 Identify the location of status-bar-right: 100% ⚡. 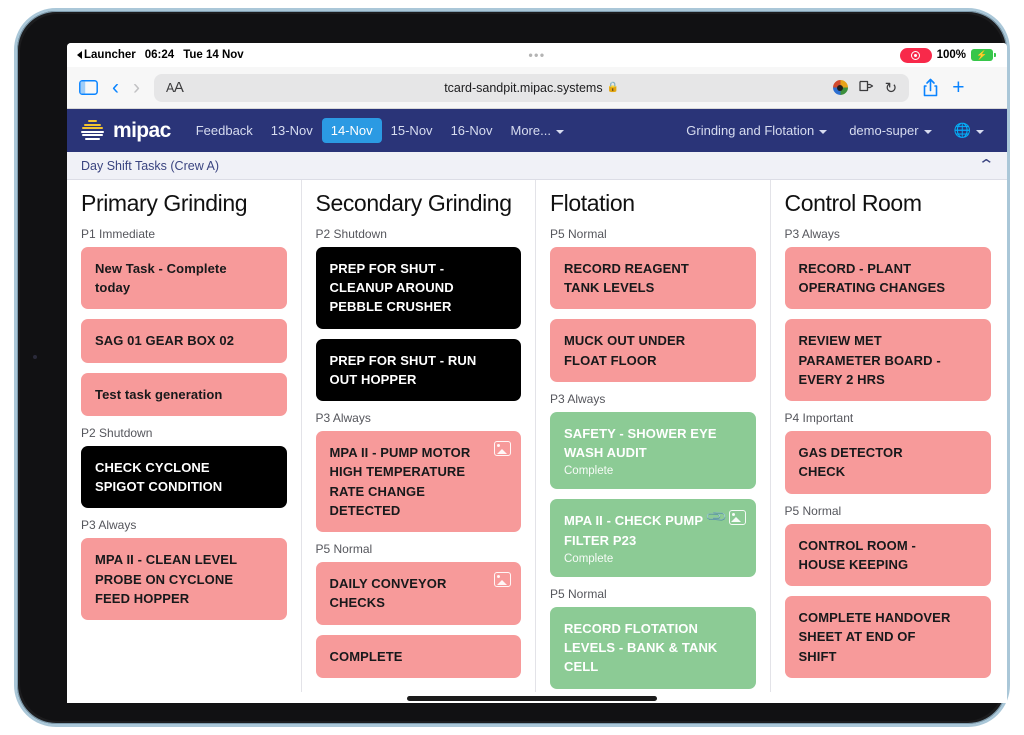
(947, 55).